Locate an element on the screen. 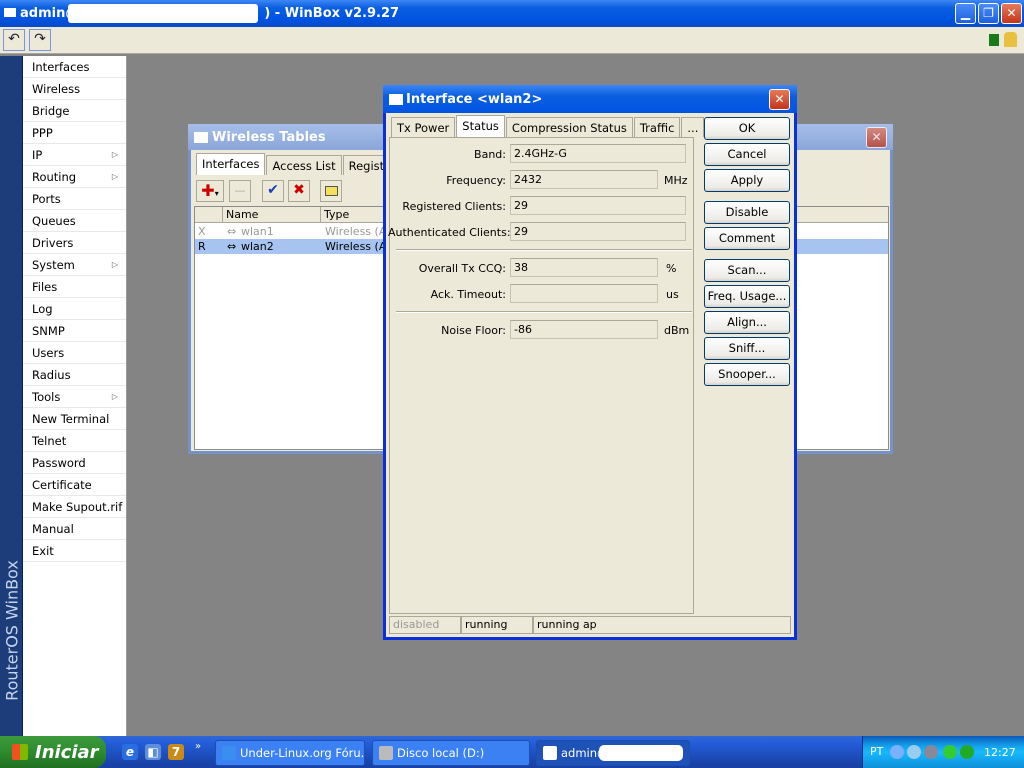  restore-button: ❐ is located at coordinates (988, 13).